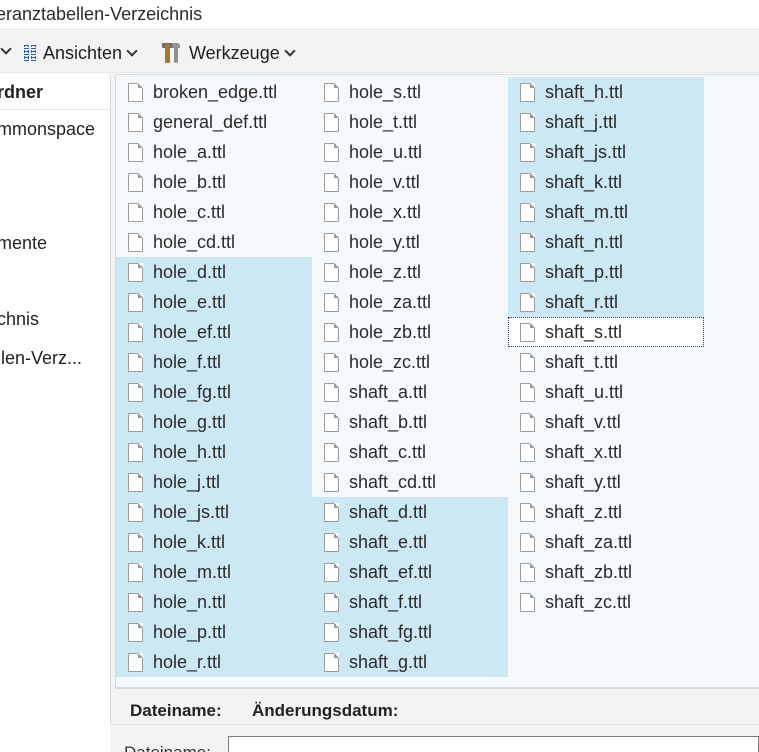  What do you see at coordinates (214, 662) in the screenshot?
I see `file-item: hole_r.ttl` at bounding box center [214, 662].